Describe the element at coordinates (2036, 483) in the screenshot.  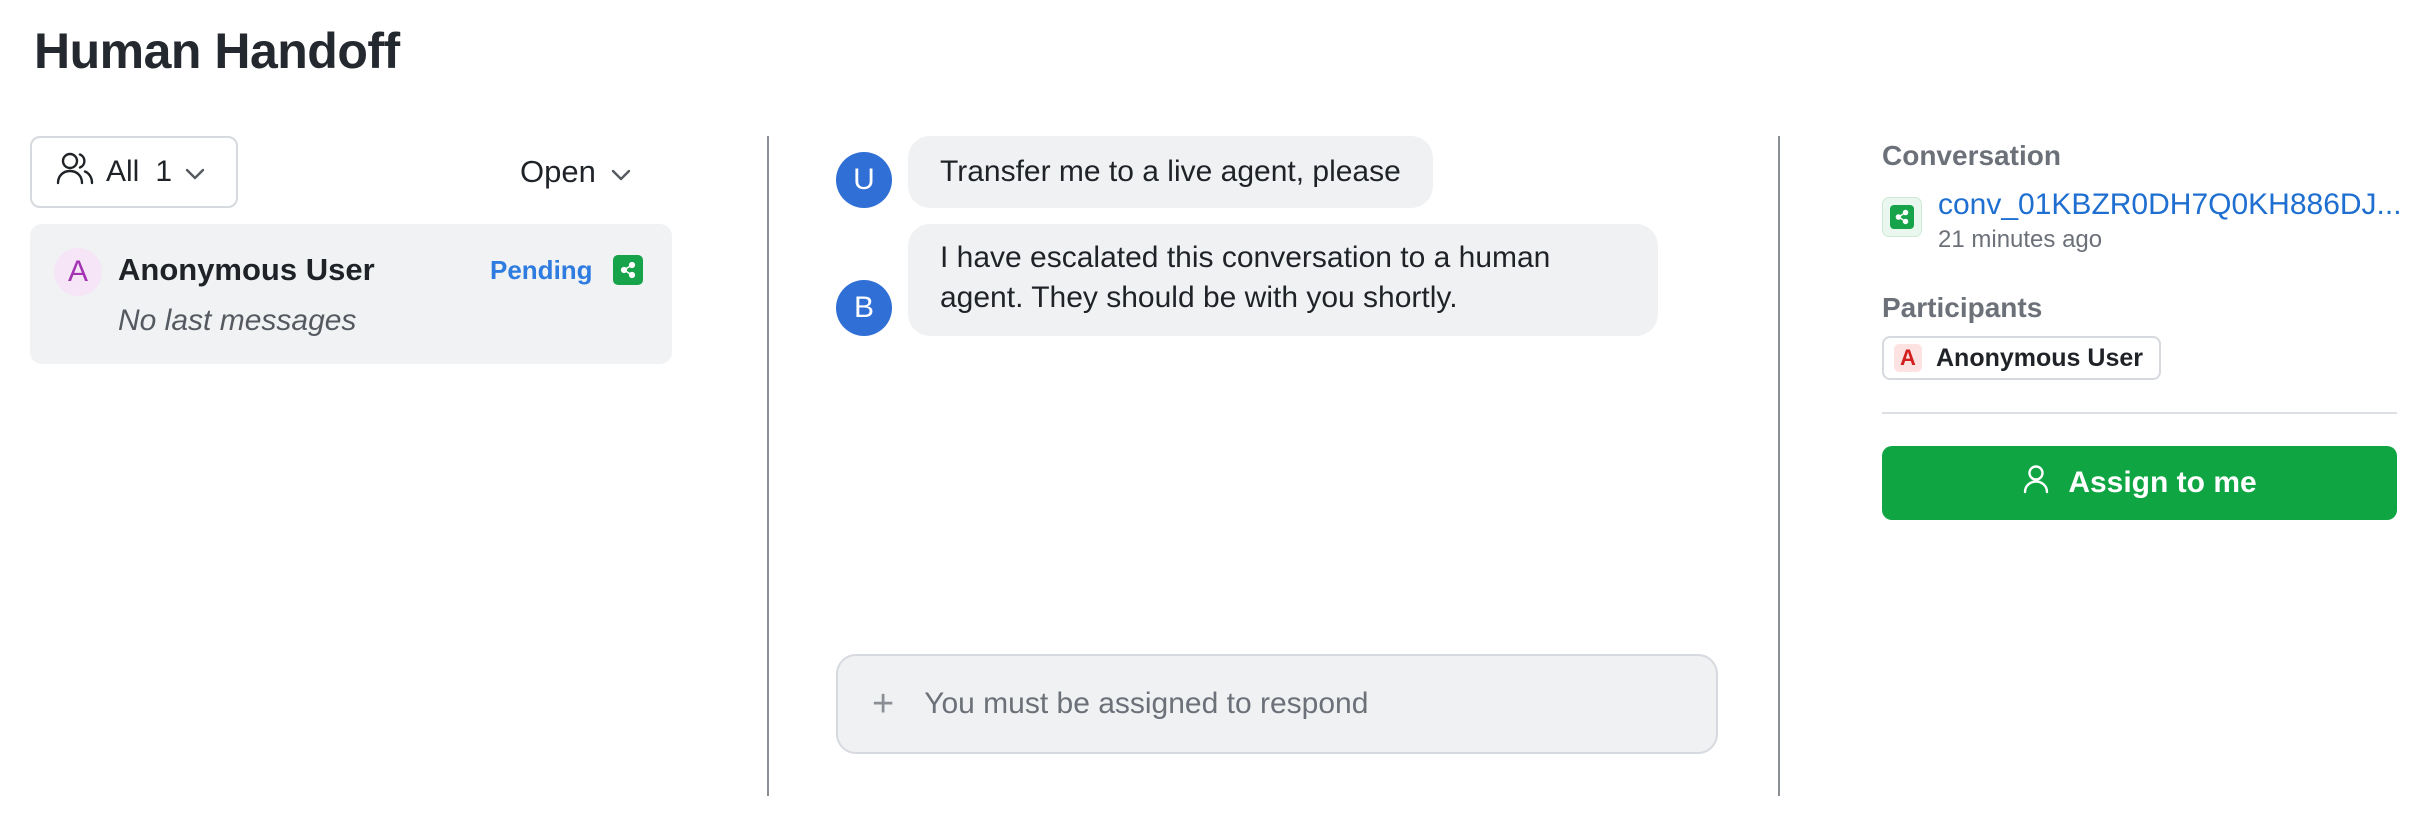
I see `user-icon` at that location.